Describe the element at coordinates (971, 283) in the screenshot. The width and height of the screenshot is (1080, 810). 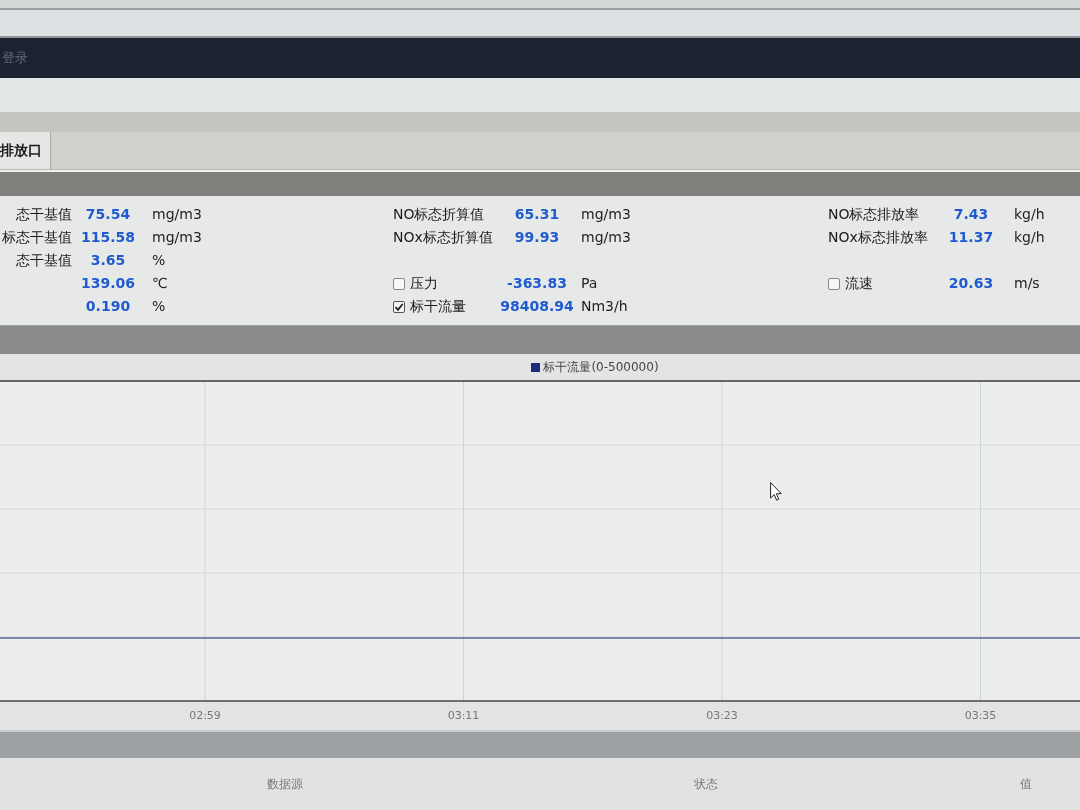
I see `reading-value: 20.63` at that location.